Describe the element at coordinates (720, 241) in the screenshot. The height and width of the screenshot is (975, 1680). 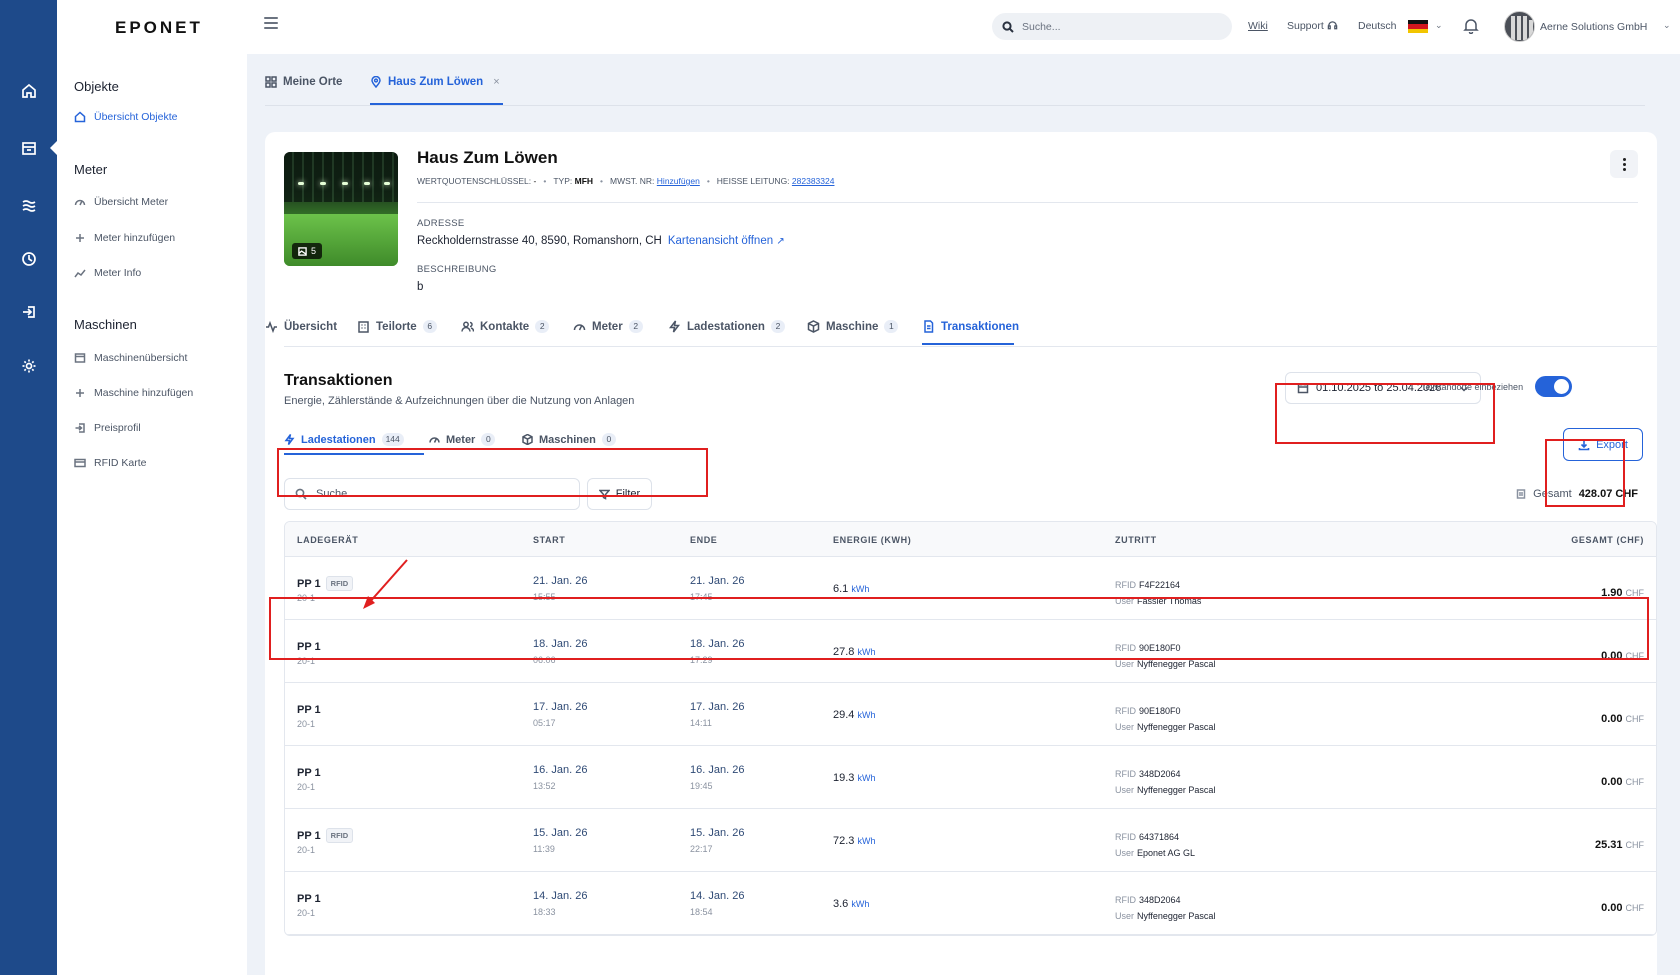
I see `map-view-link: Kartenansicht öffnen` at that location.